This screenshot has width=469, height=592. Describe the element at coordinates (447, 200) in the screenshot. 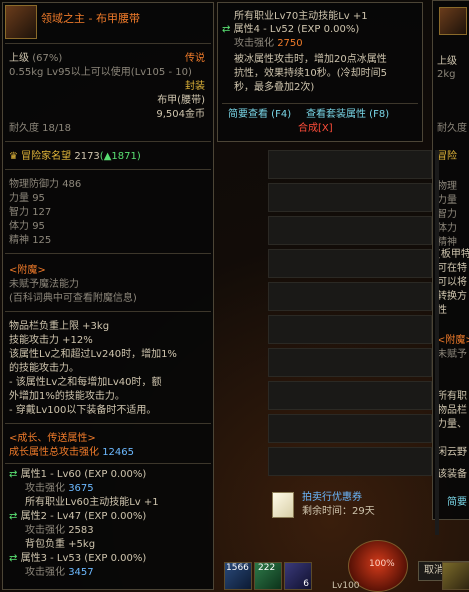

I see `right-stat2: 力量` at that location.